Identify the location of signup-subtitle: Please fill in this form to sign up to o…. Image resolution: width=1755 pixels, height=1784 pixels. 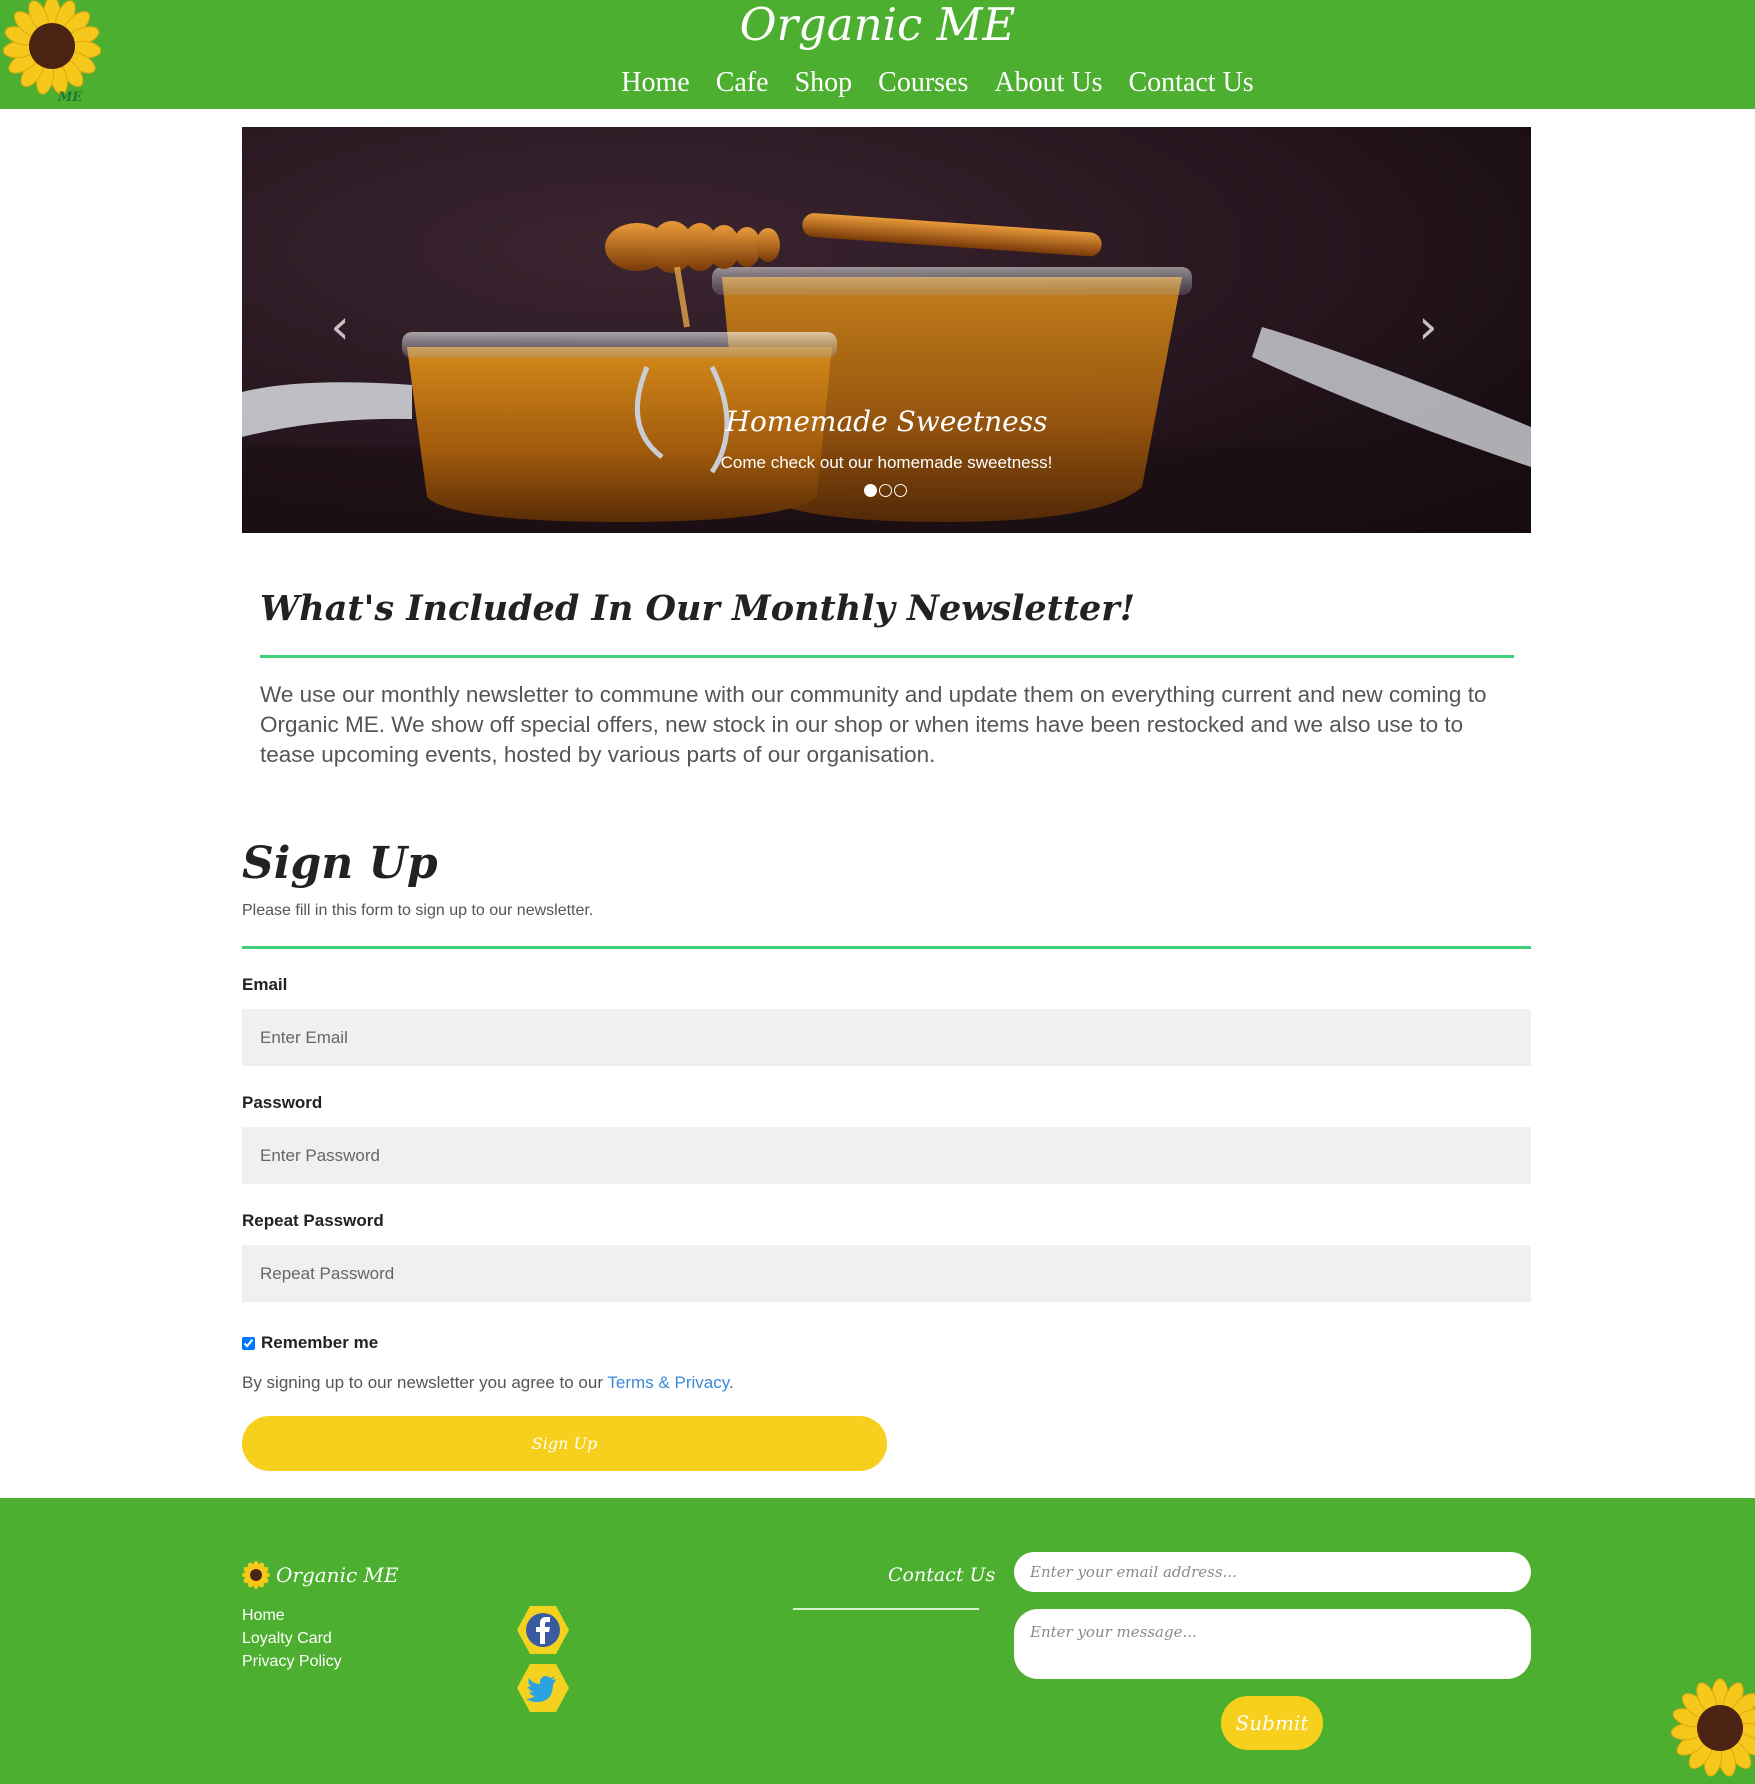
(418, 910).